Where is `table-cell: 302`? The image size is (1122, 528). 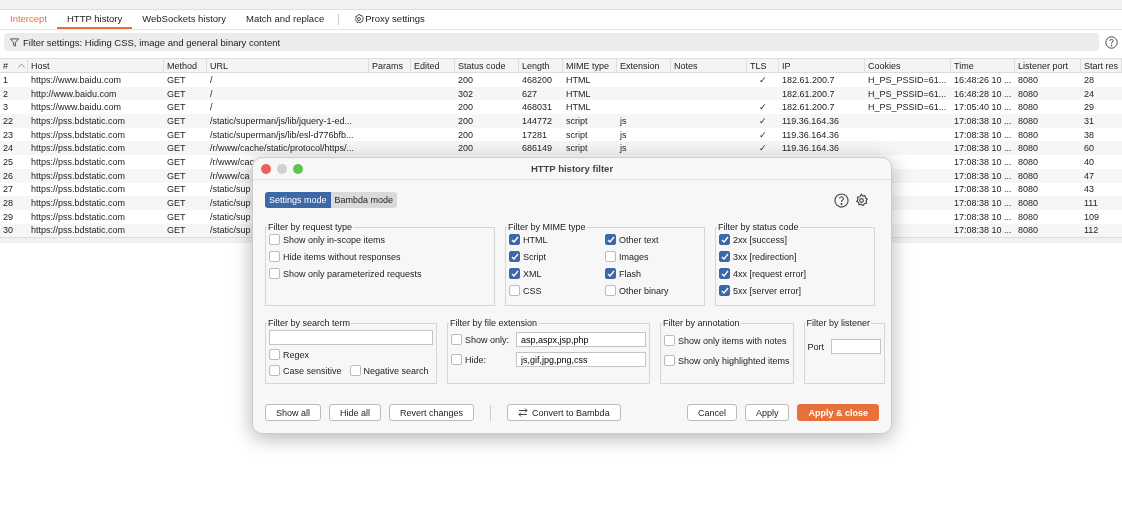
table-cell: 302 is located at coordinates (466, 93).